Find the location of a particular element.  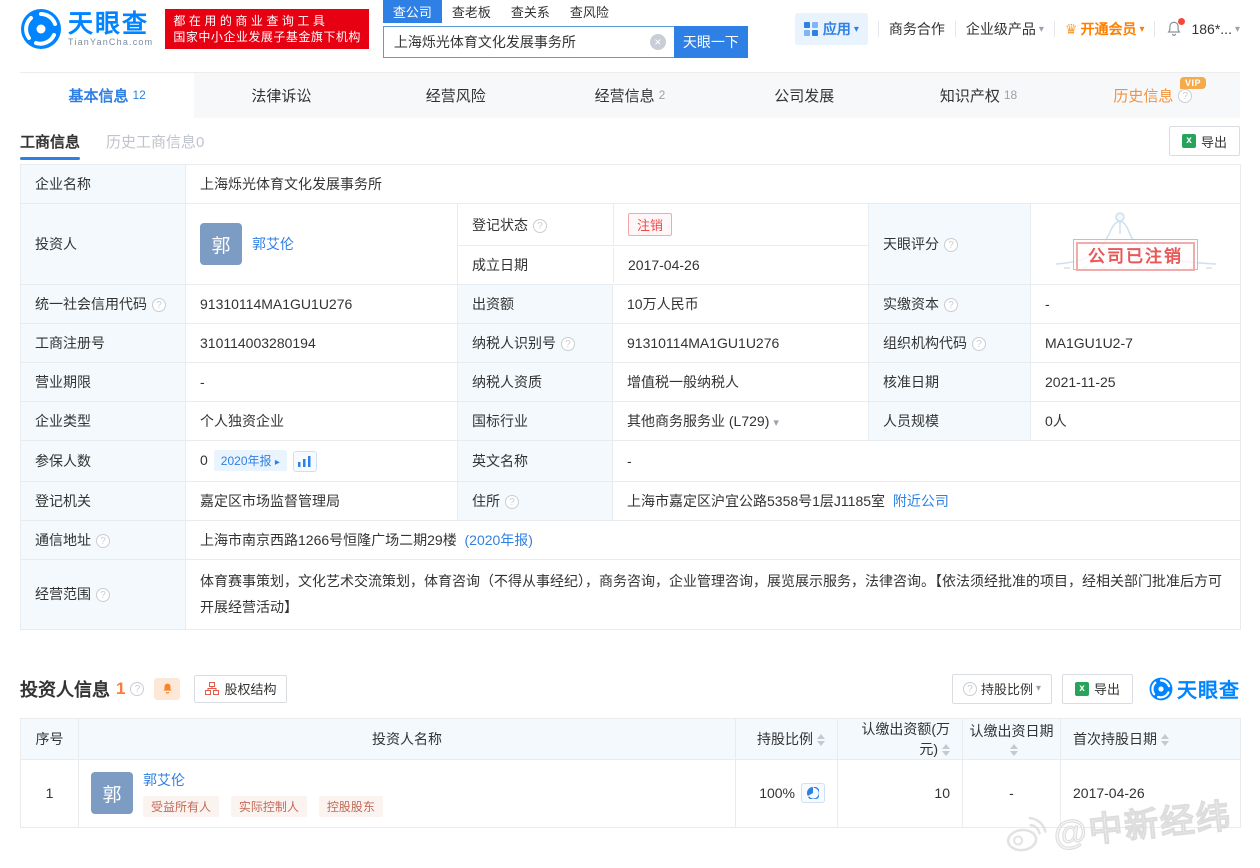

col-first-holding-date: 首次持股日期 is located at coordinates (1150, 738).